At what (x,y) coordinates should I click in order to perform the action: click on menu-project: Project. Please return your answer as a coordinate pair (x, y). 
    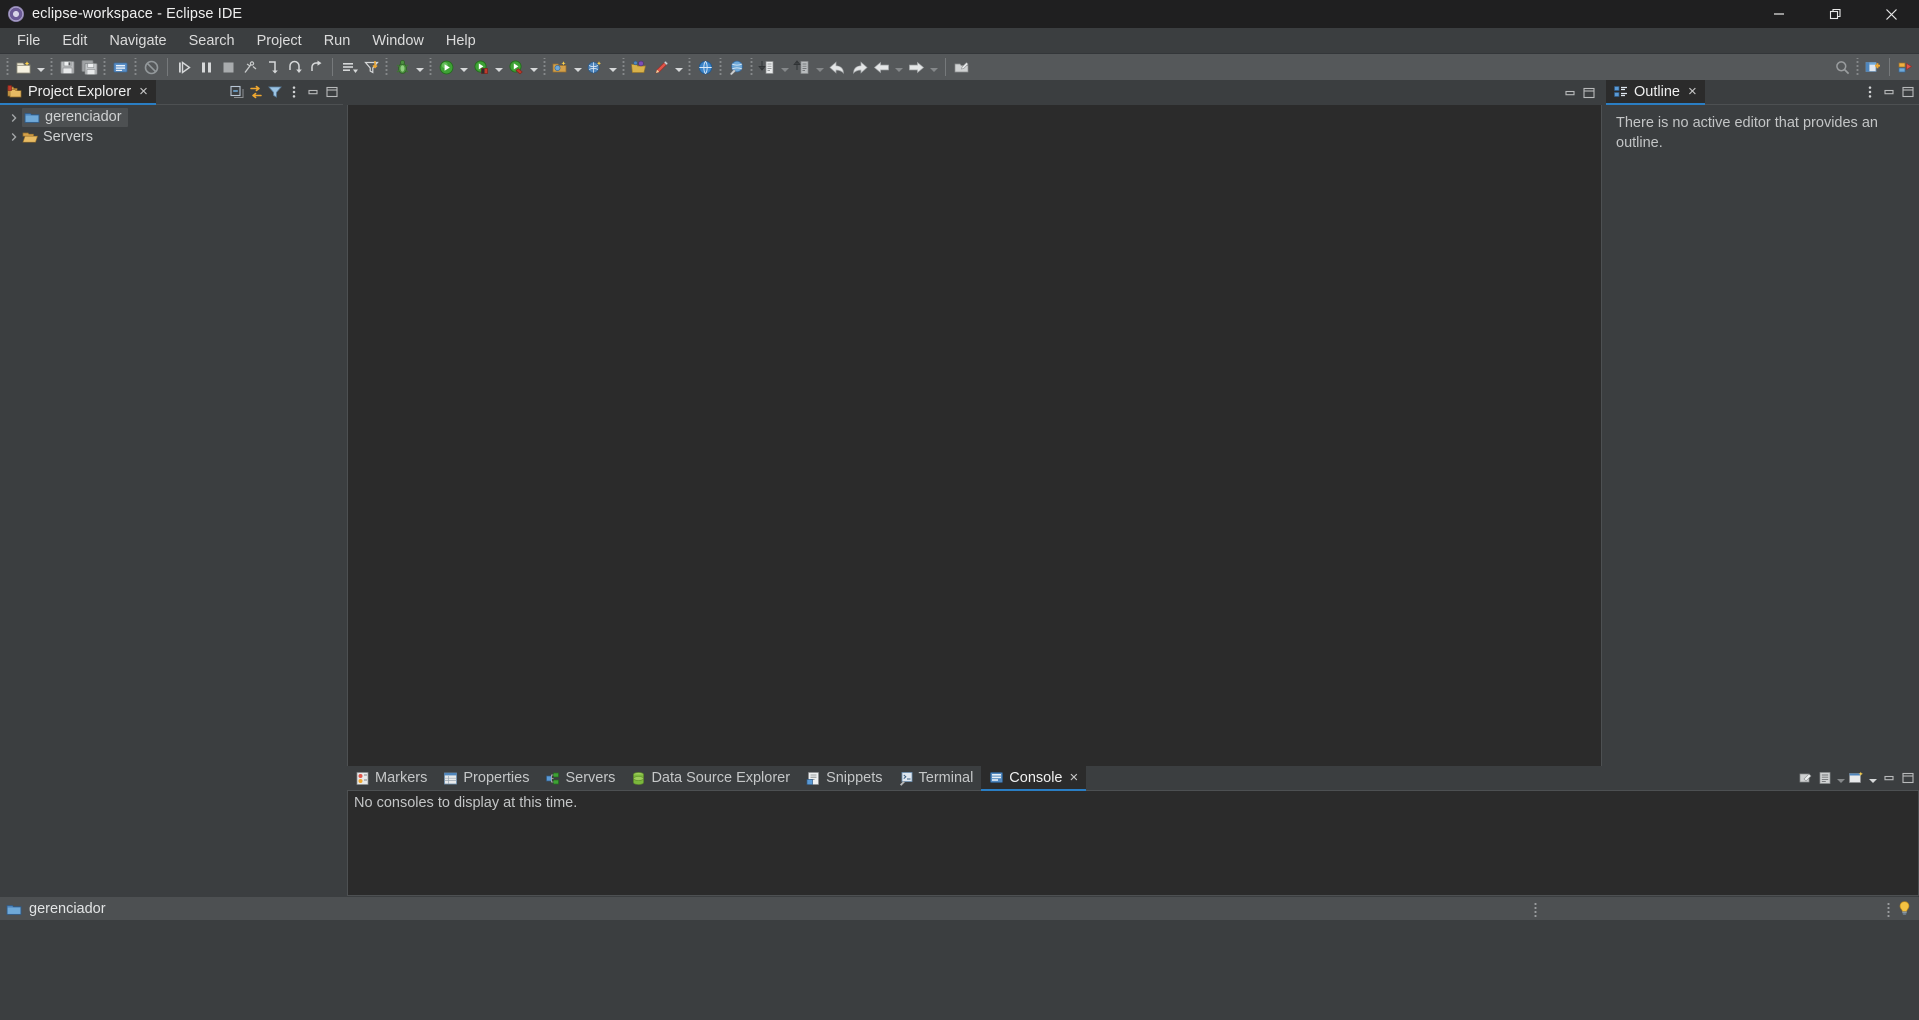
    Looking at the image, I should click on (279, 41).